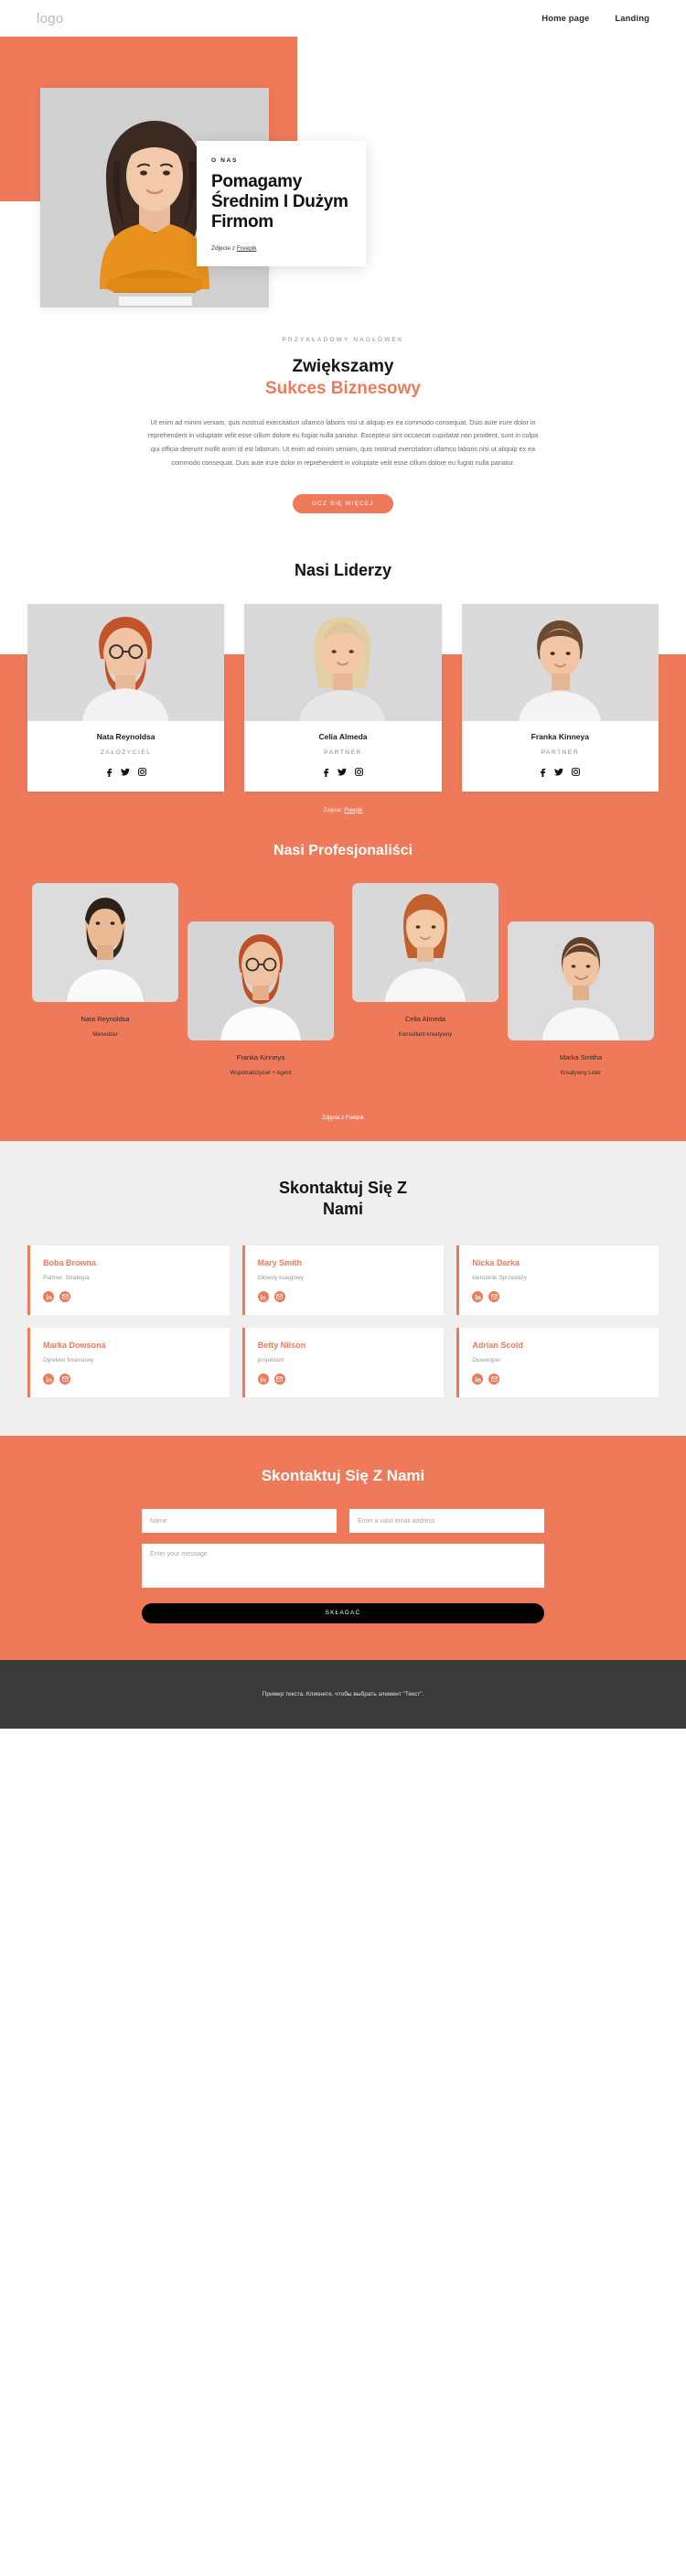 The image size is (686, 2576). Describe the element at coordinates (343, 1187) in the screenshot. I see `contacts-heading-line1: Skontaktuj Się Z` at that location.